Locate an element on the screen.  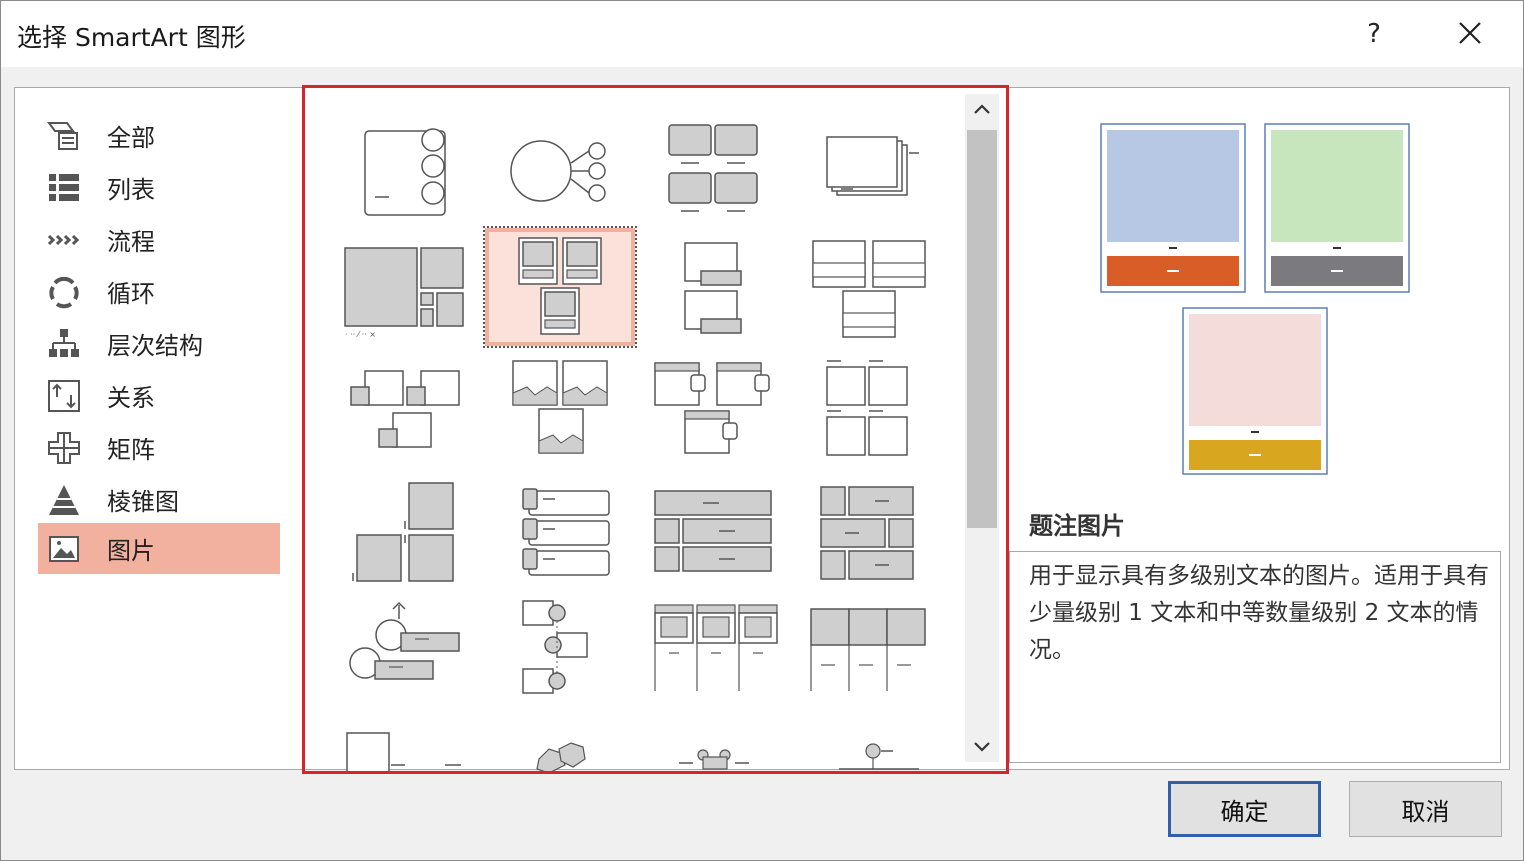
list-icon is located at coordinates (64, 188).